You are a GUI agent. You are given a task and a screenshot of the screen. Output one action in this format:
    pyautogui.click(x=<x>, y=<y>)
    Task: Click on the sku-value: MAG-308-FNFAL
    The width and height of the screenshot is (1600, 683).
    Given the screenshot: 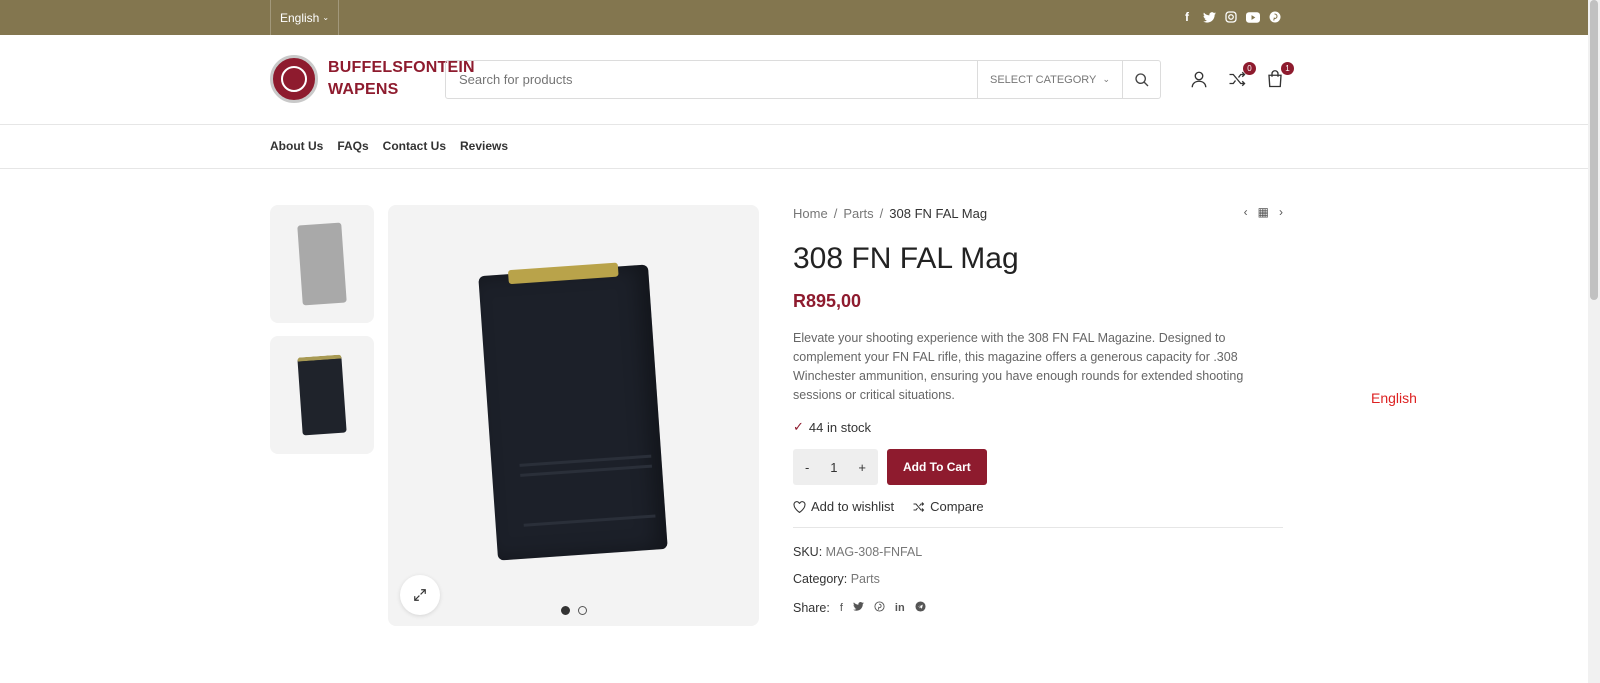 What is the action you would take?
    pyautogui.click(x=874, y=552)
    